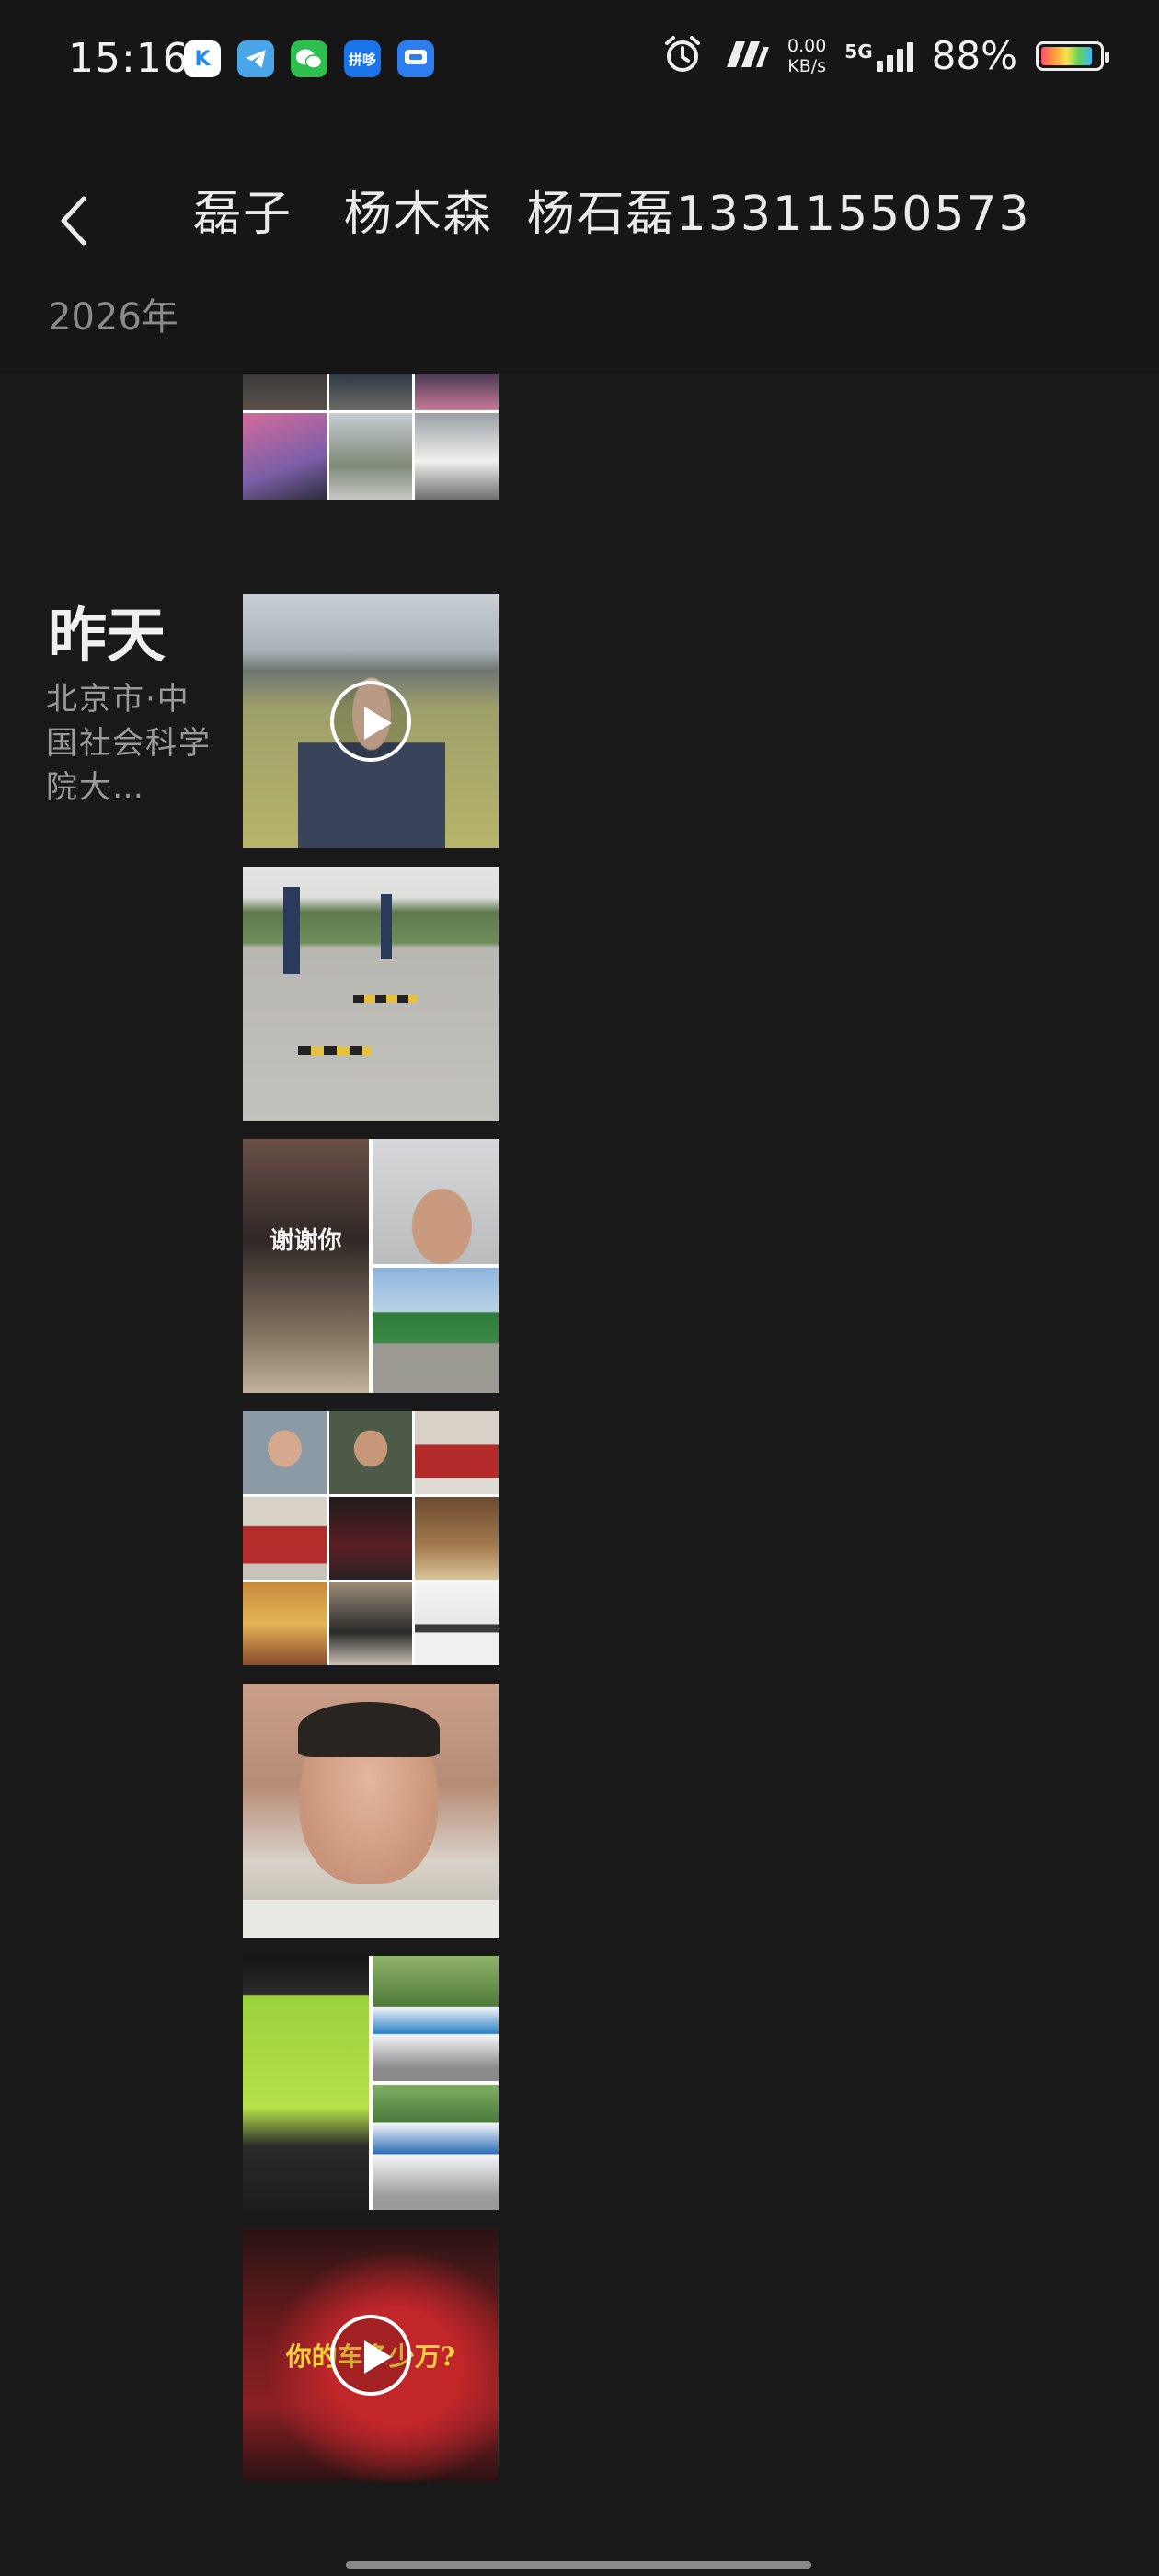  I want to click on signal-bars-icon, so click(894, 56).